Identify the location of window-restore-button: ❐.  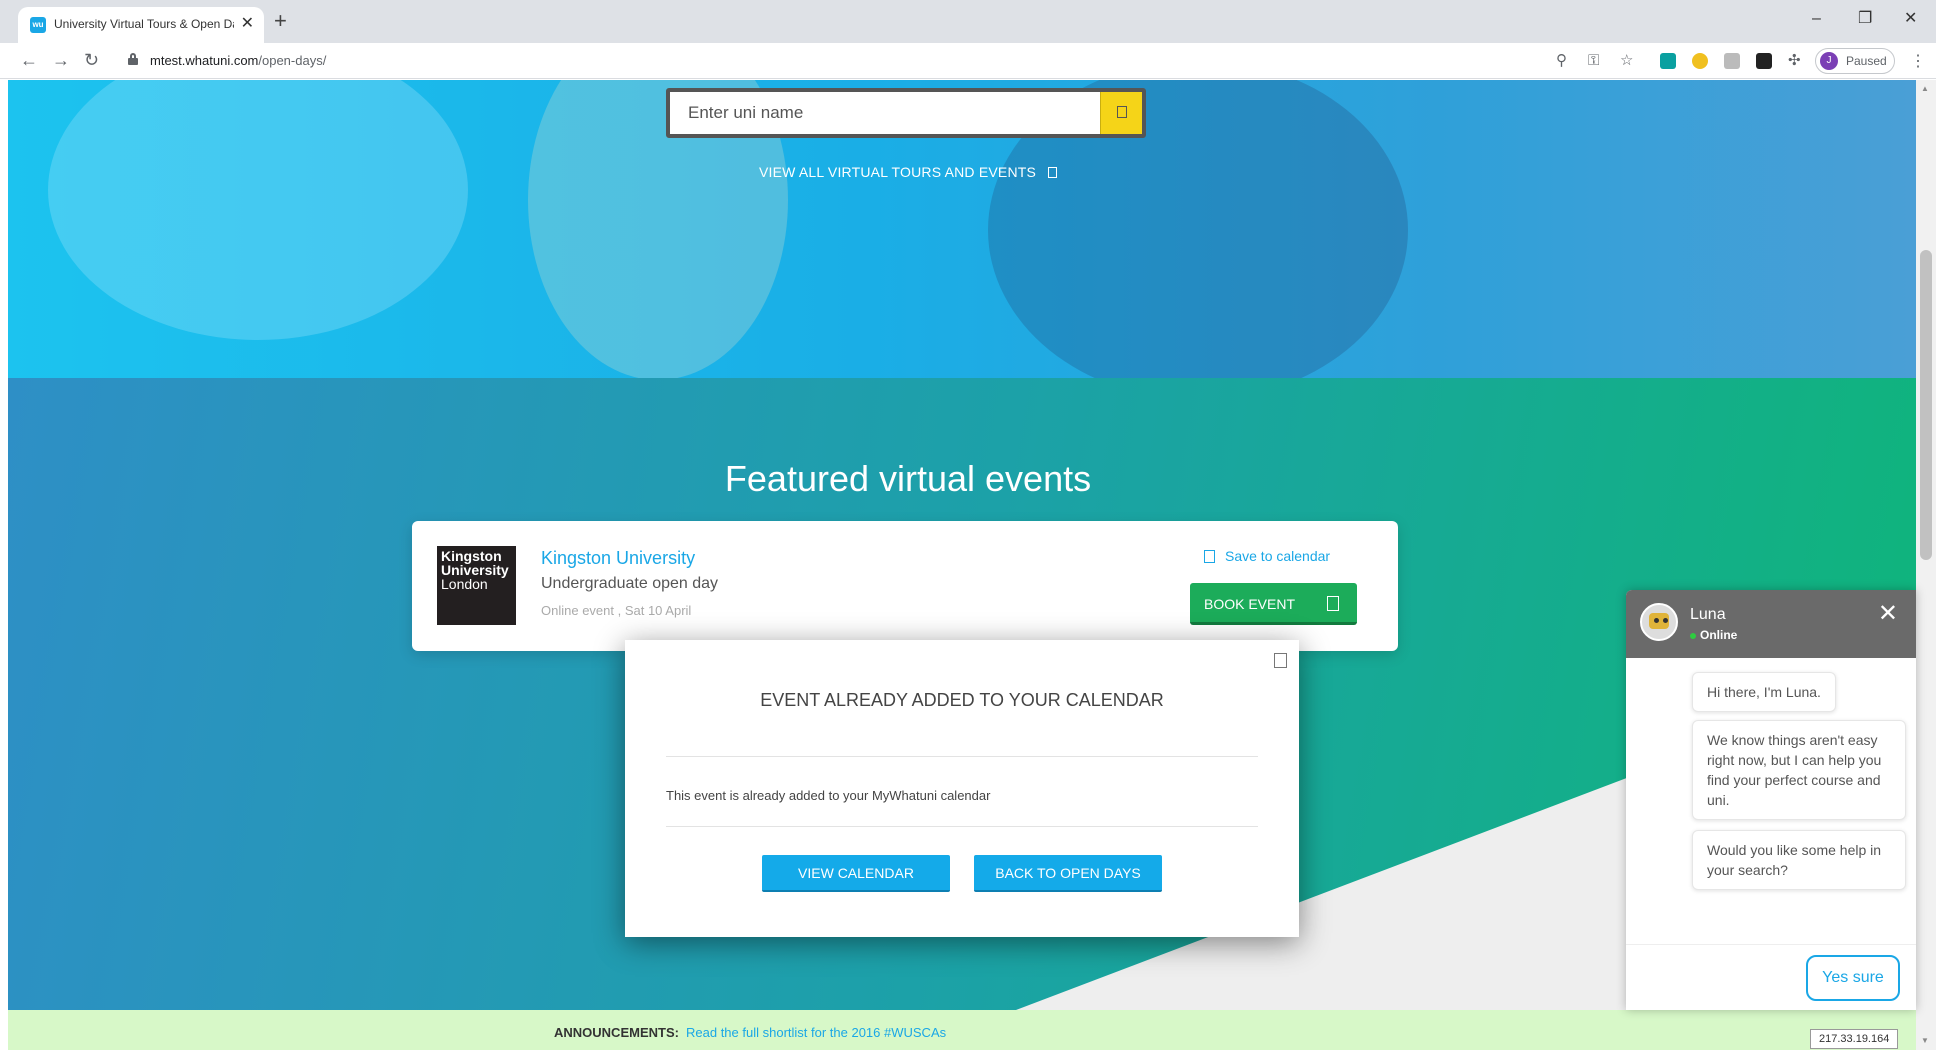
(1865, 19).